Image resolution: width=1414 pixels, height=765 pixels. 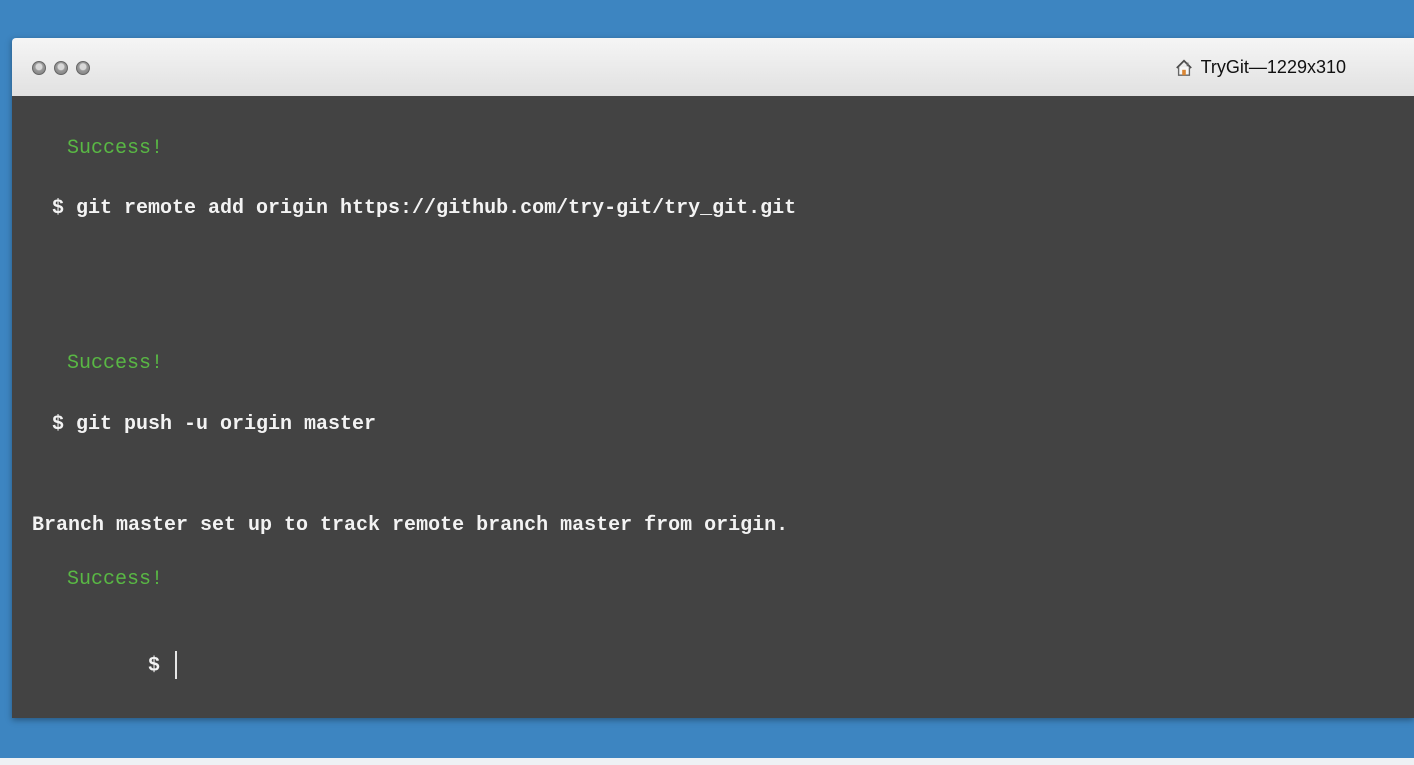 I want to click on window-title-bar: TryGit—1229x310, so click(x=713, y=67).